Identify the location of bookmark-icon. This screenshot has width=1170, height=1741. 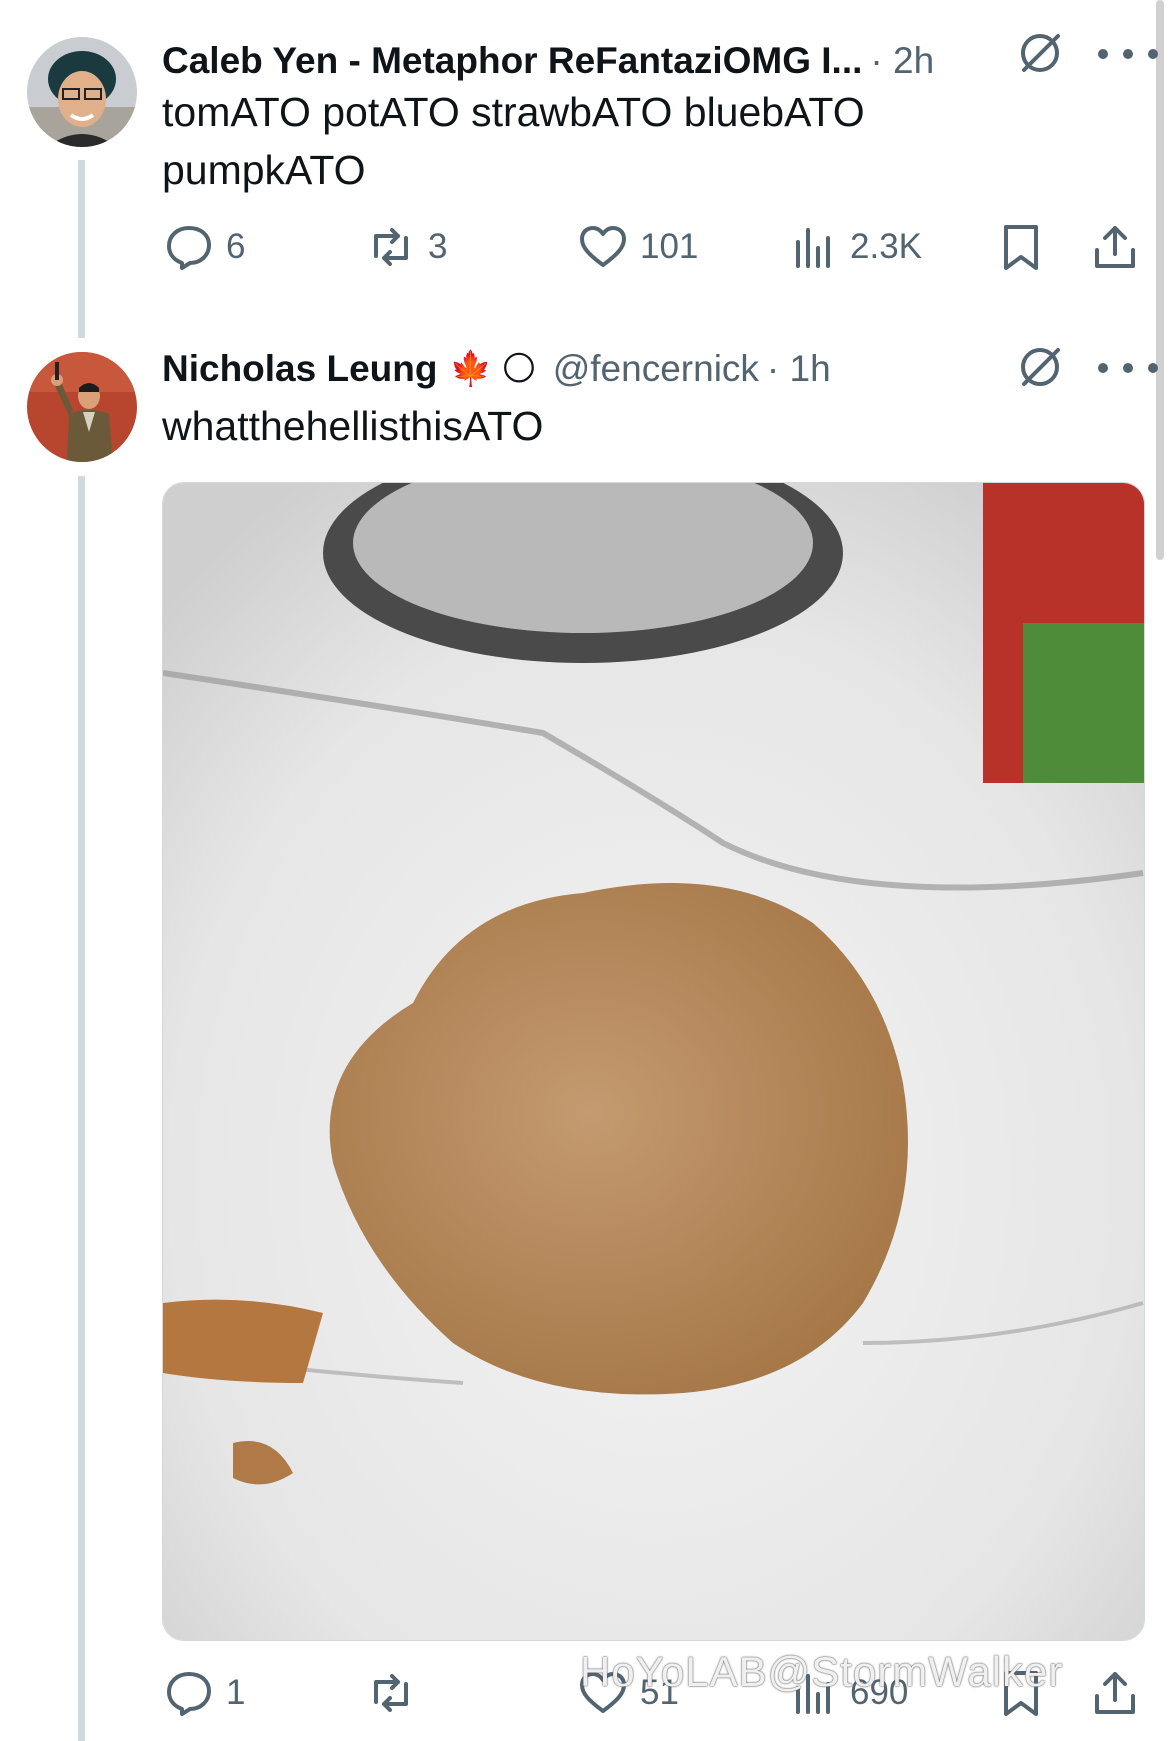
(1021, 247).